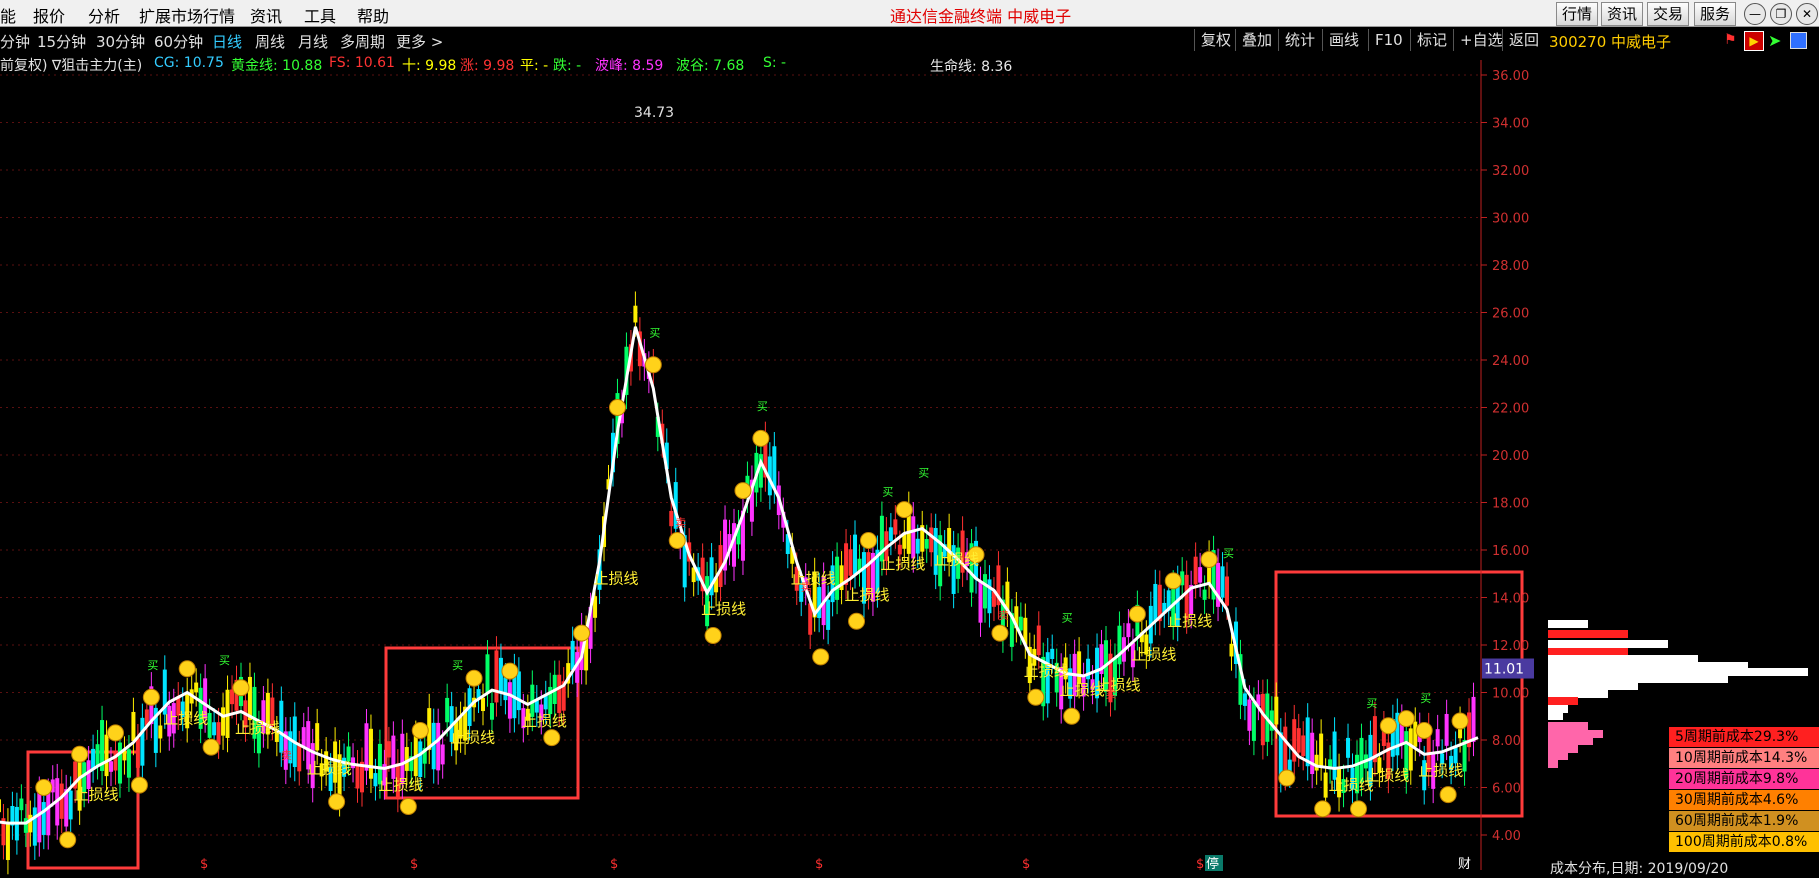 The height and width of the screenshot is (878, 1819). What do you see at coordinates (1744, 758) in the screenshot?
I see `cost-row-10: 10周期前成本14.3%` at bounding box center [1744, 758].